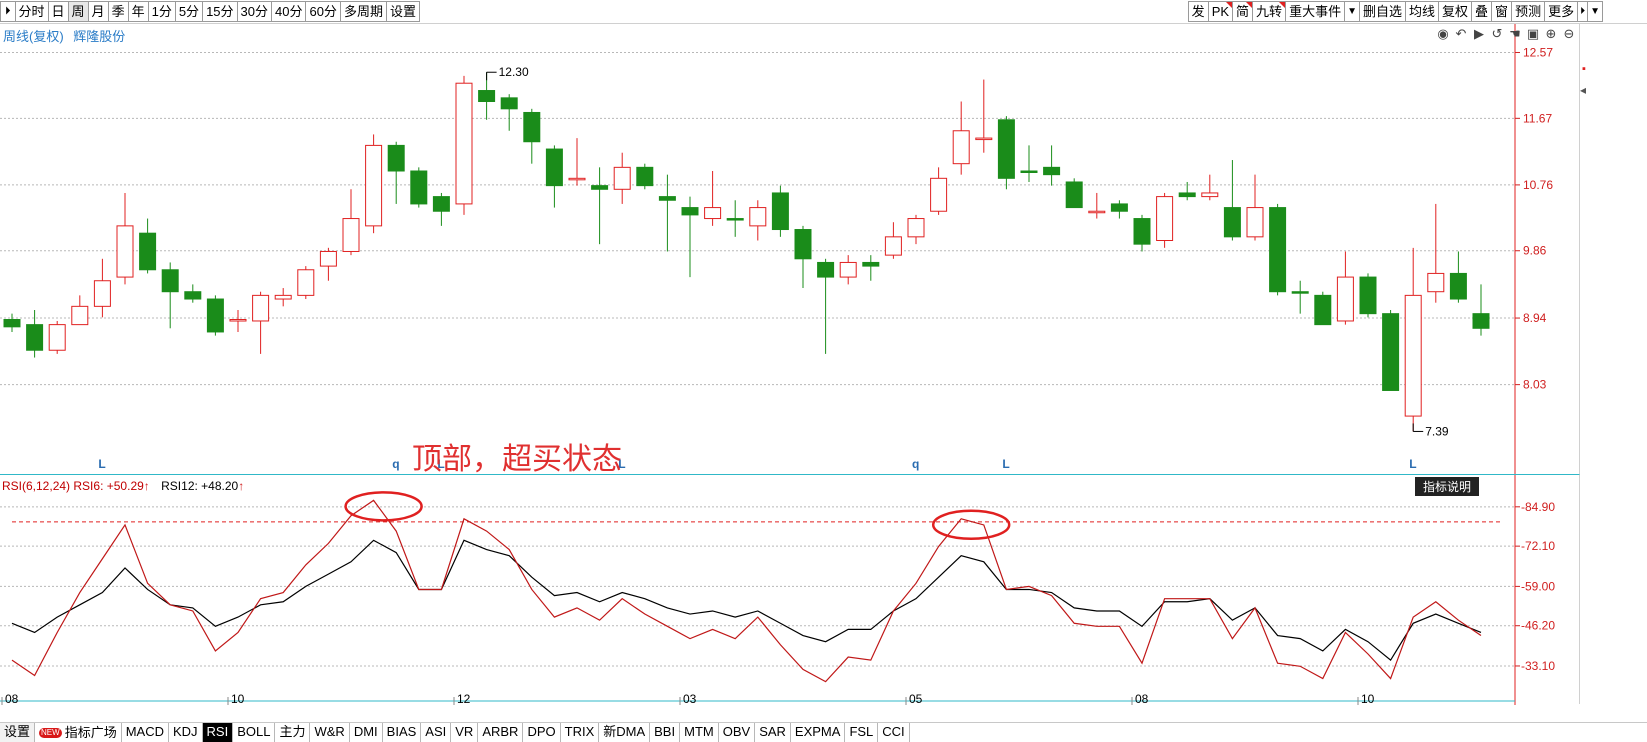  Describe the element at coordinates (363, 11) in the screenshot. I see `period-button: 多周期` at that location.